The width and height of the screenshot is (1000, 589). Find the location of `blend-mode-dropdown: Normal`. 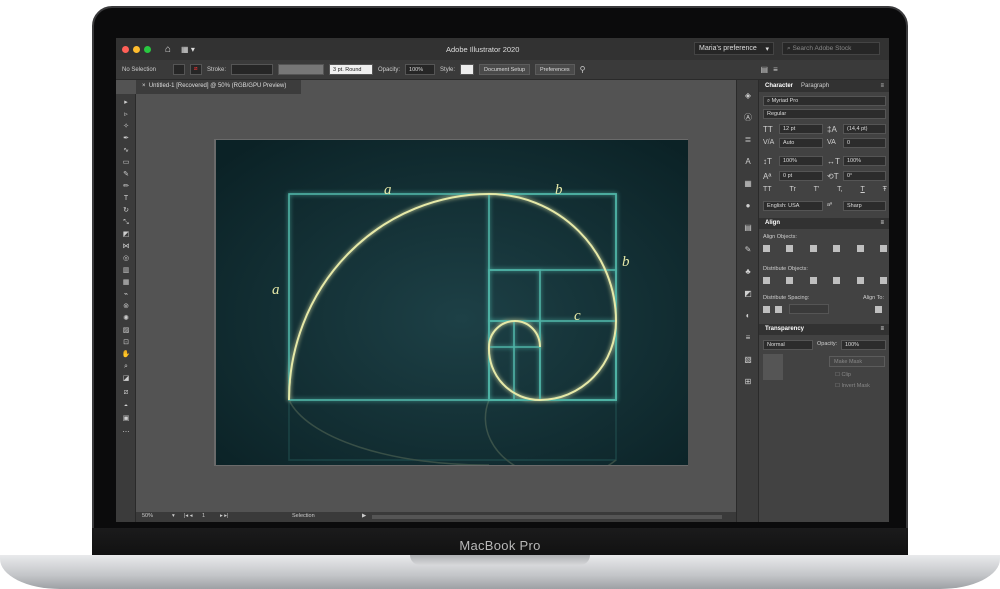

blend-mode-dropdown: Normal is located at coordinates (788, 345).